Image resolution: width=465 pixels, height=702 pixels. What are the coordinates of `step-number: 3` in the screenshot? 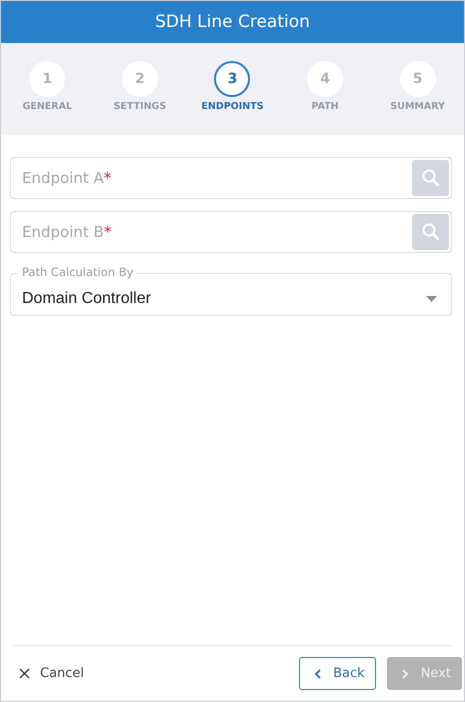 It's located at (232, 79).